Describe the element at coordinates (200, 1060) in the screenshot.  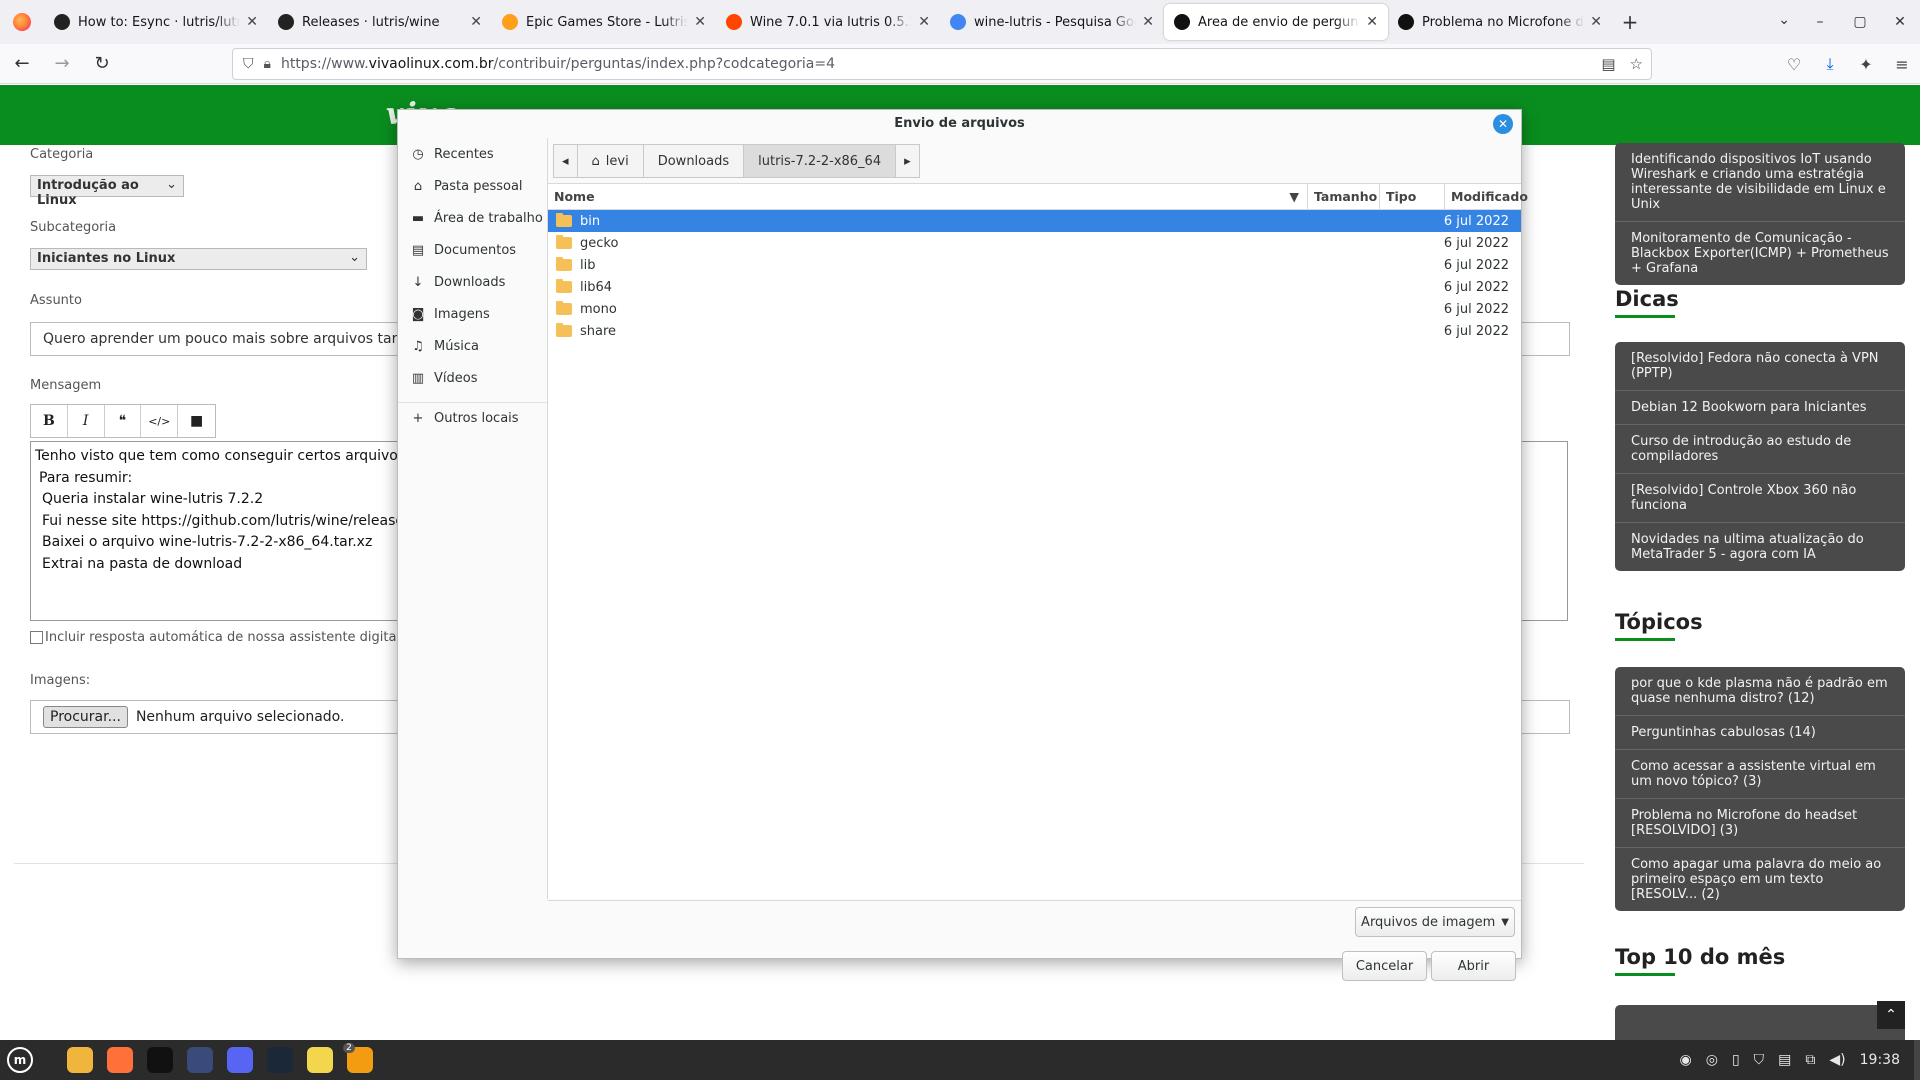
I see `lutris-icon` at that location.